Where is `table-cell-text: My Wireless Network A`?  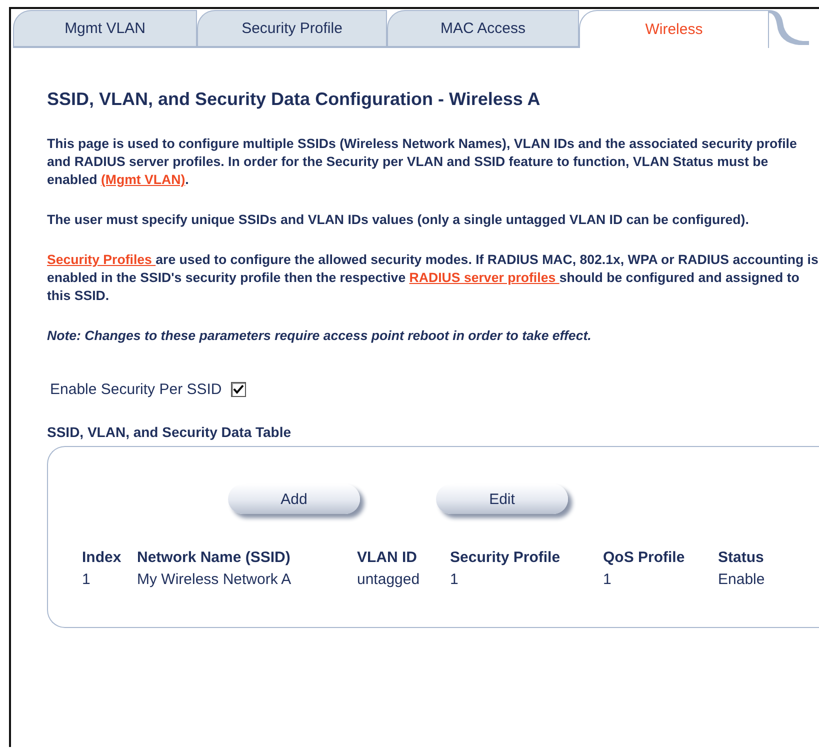 table-cell-text: My Wireless Network A is located at coordinates (214, 580).